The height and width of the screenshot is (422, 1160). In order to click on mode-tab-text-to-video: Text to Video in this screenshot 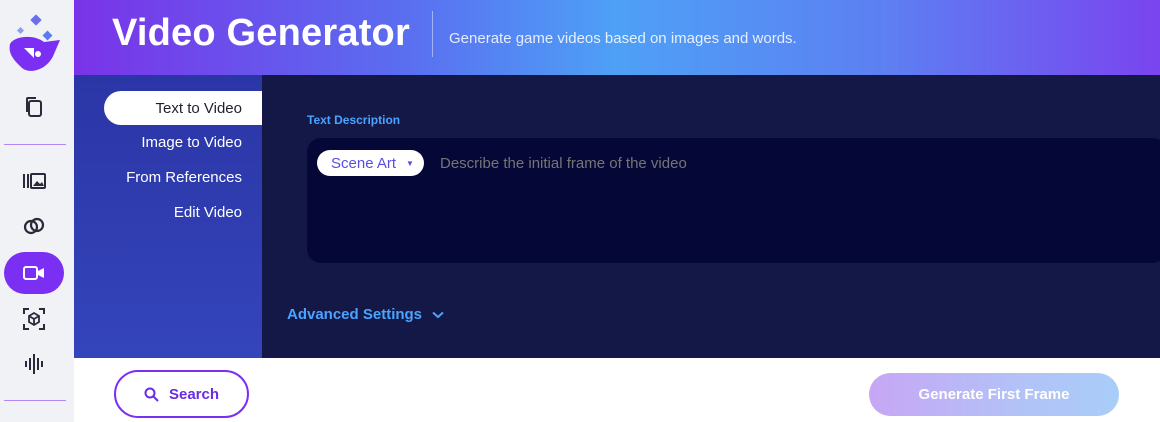, I will do `click(183, 108)`.